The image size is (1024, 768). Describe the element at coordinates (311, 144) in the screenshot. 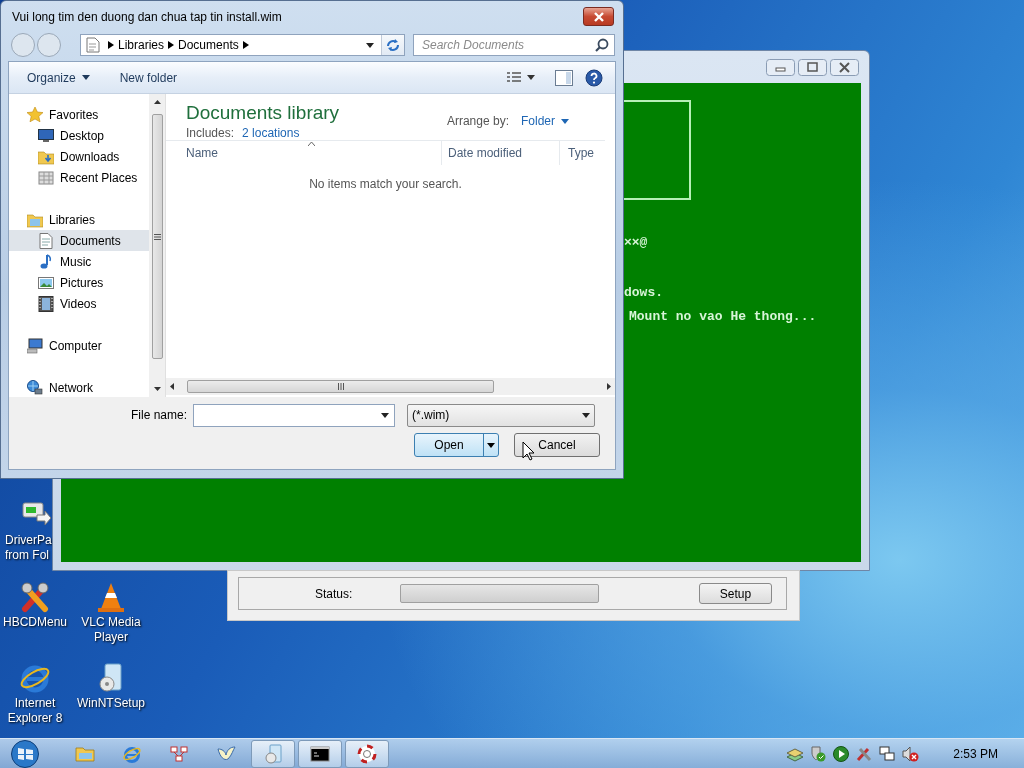

I see `sort-caret-icon` at that location.